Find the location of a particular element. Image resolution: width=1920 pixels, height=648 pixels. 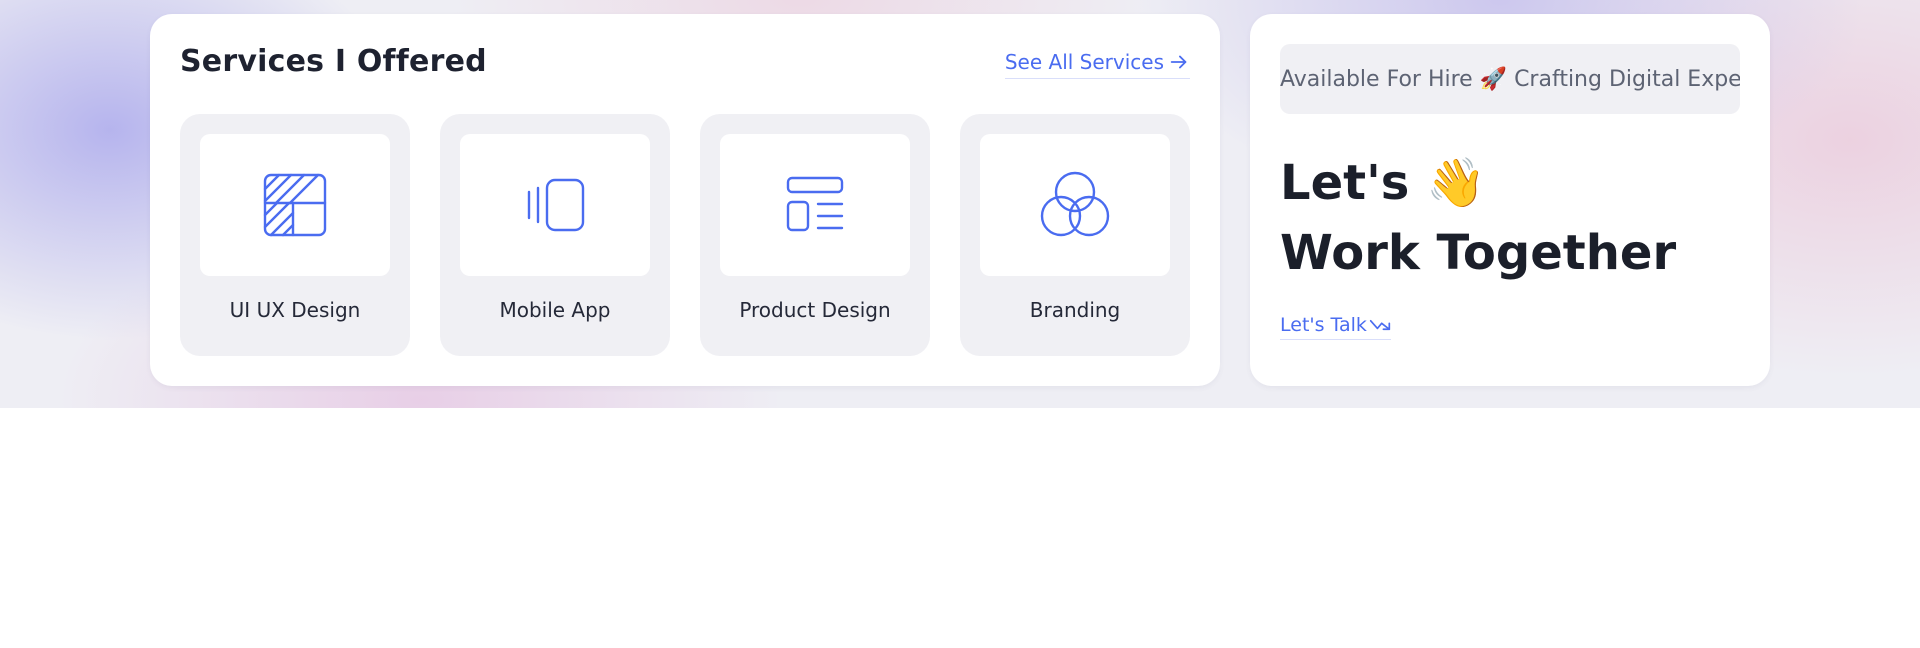

cta-headline: Let's 👋 Work Together is located at coordinates (1478, 218).